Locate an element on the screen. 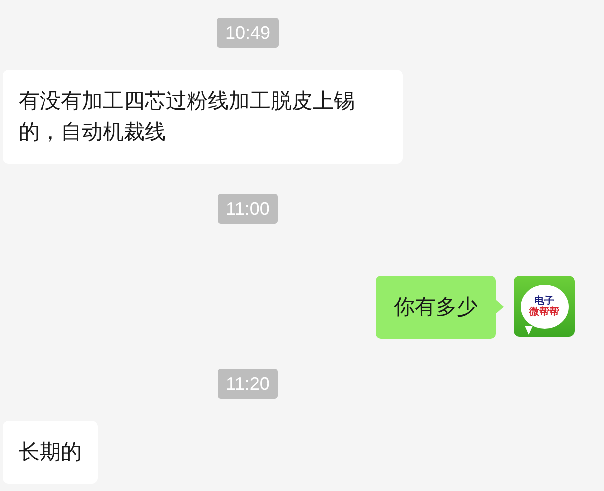 The image size is (604, 491). message-bubble: 长期的 is located at coordinates (50, 452).